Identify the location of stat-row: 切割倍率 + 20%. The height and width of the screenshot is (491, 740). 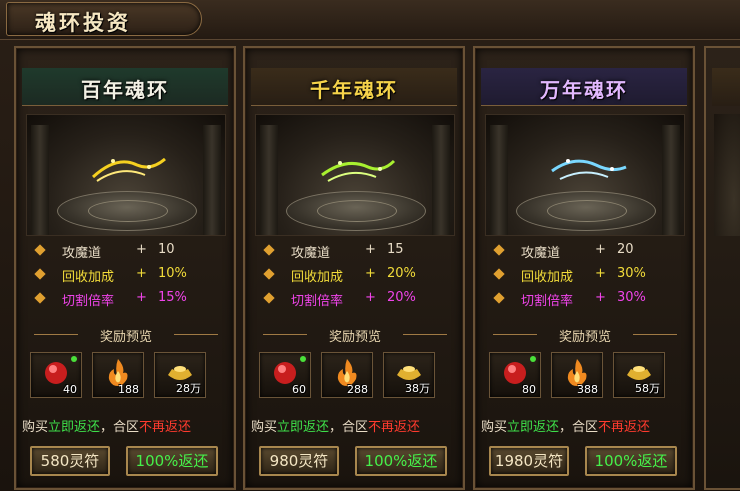
(355, 299).